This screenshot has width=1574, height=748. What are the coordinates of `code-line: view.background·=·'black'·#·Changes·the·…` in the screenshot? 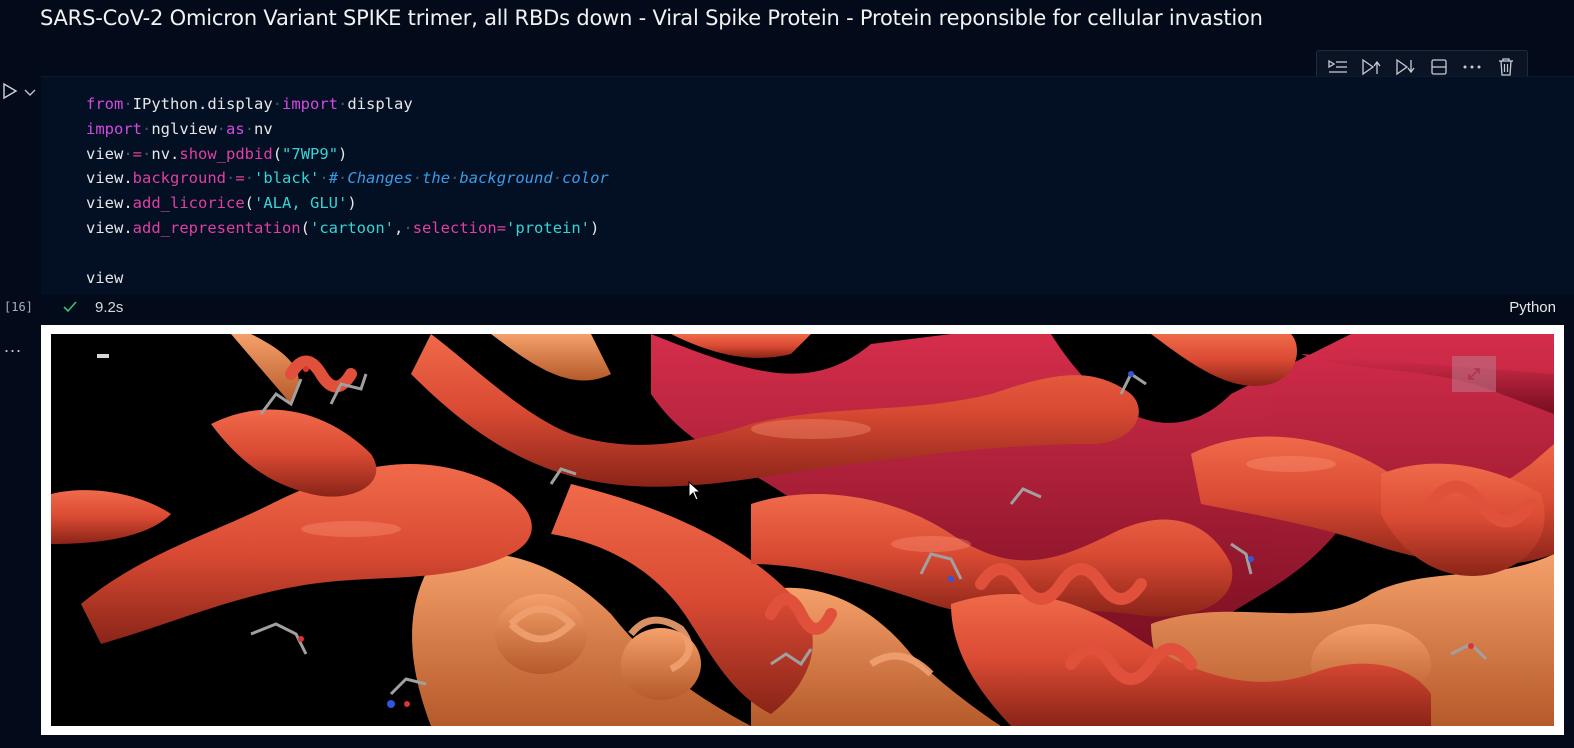 It's located at (347, 178).